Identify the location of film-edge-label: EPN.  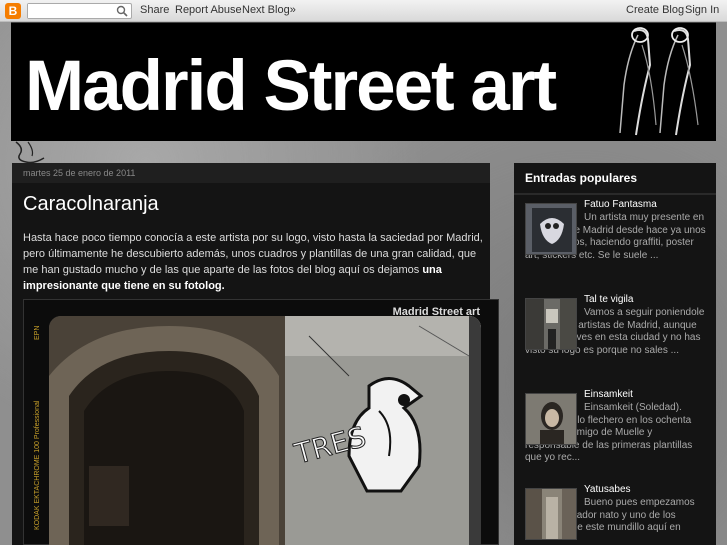
(37, 332).